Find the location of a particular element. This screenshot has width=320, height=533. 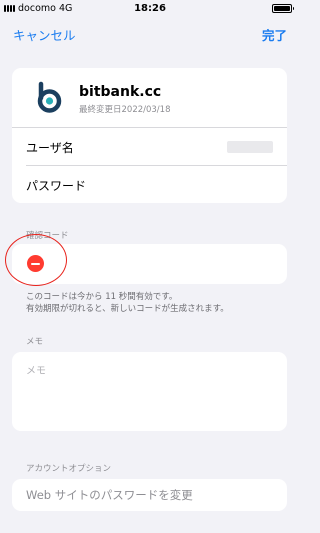

password-label: パスワード is located at coordinates (56, 186).